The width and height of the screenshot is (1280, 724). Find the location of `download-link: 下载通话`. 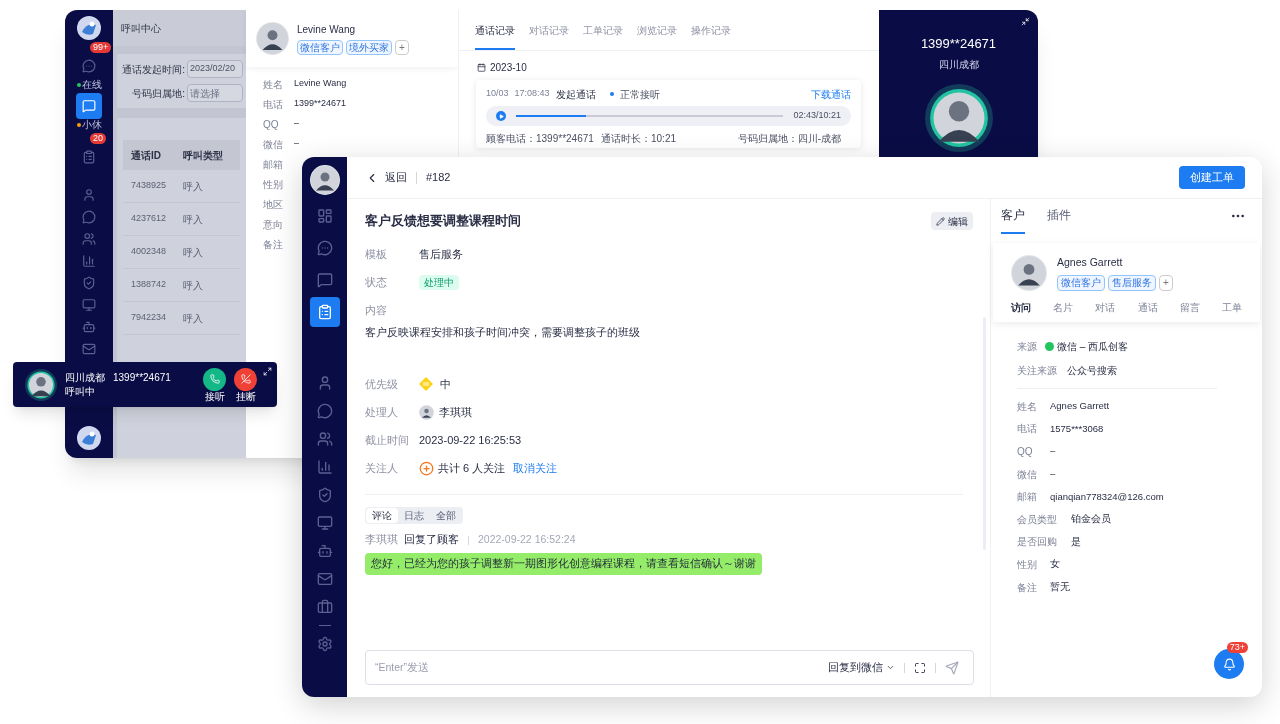

download-link: 下载通话 is located at coordinates (831, 94).